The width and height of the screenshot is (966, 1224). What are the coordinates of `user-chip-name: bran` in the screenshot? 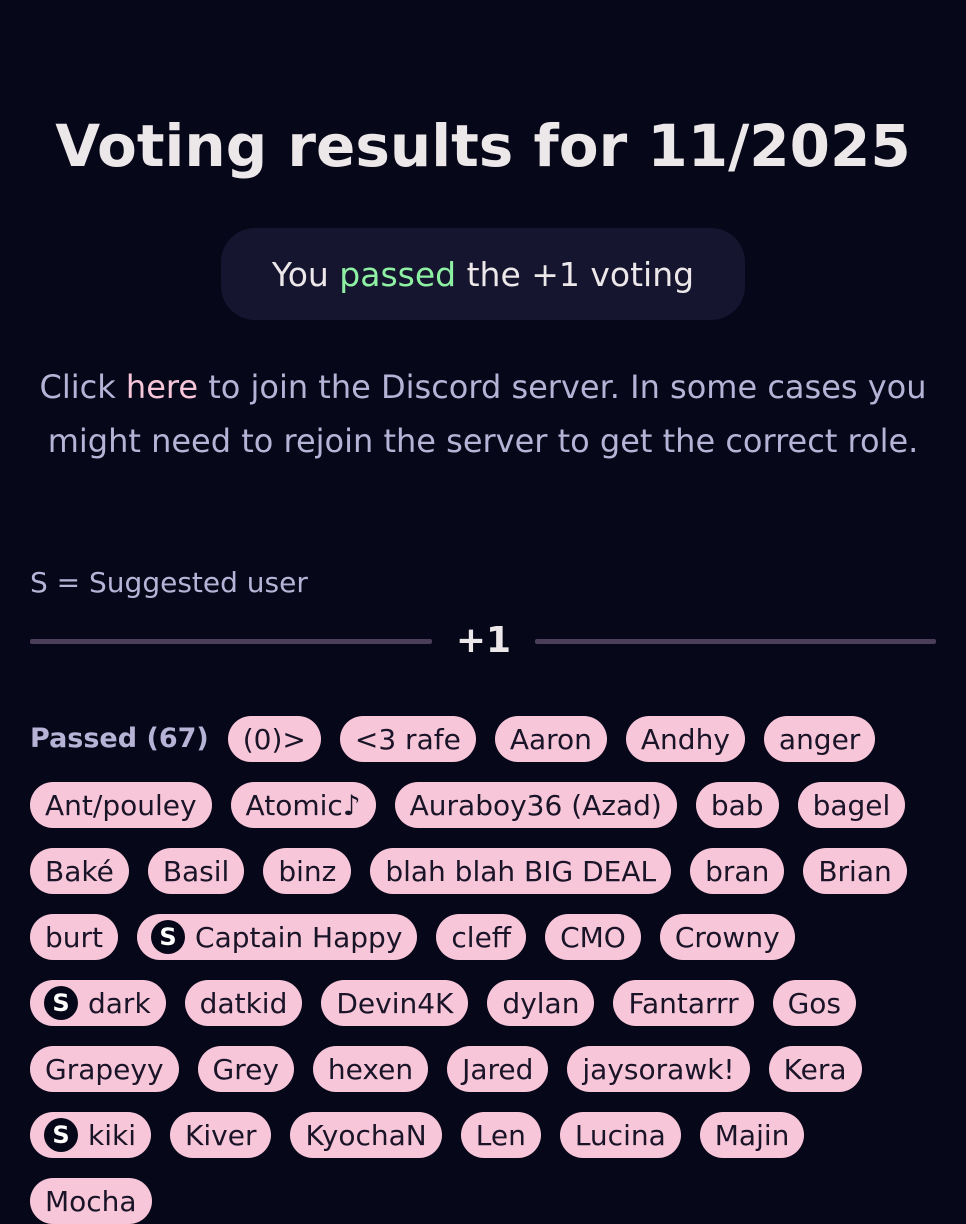 It's located at (737, 871).